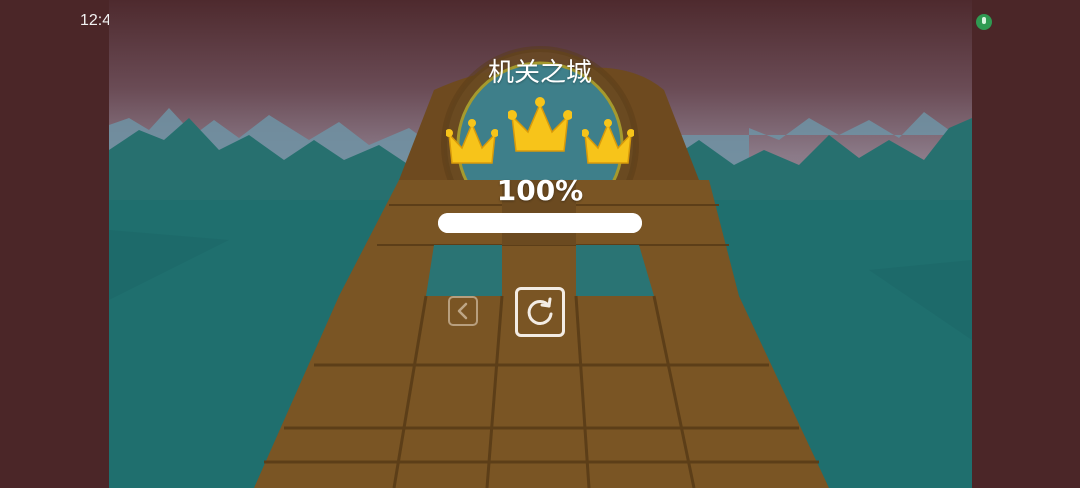 Image resolution: width=1080 pixels, height=488 pixels. I want to click on back-button, so click(463, 311).